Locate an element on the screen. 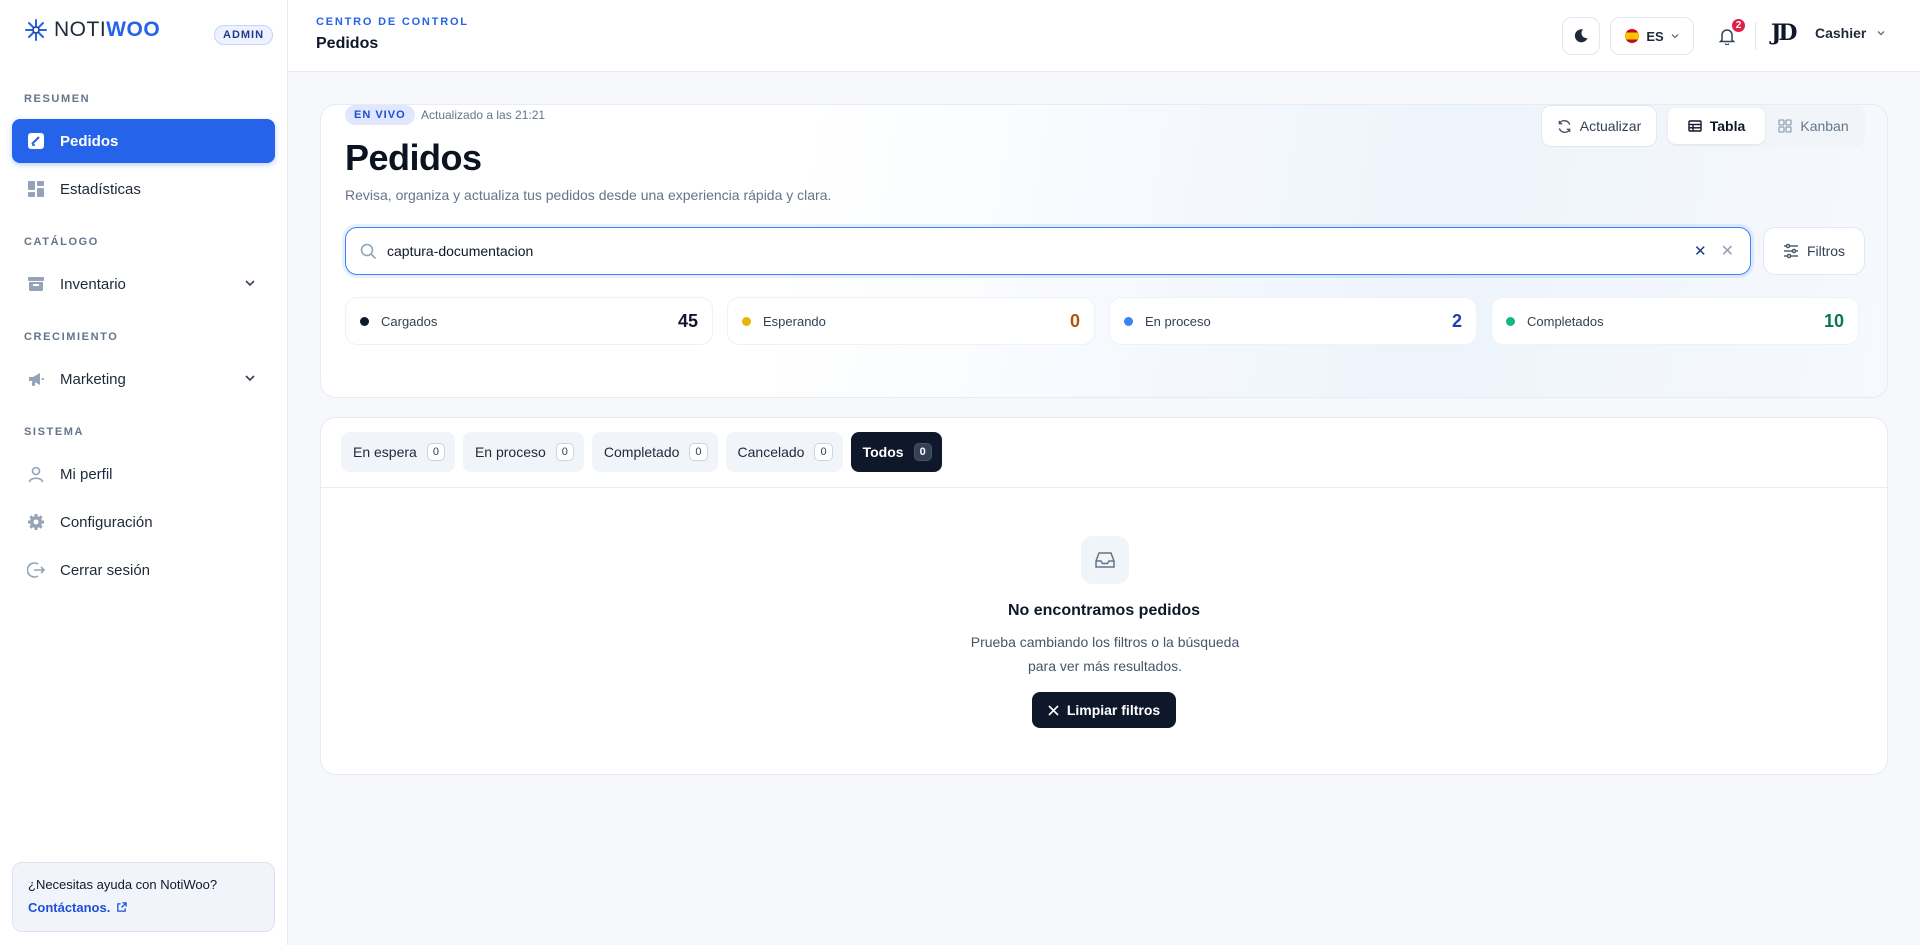 This screenshot has width=1920, height=945. dashboard-icon is located at coordinates (36, 189).